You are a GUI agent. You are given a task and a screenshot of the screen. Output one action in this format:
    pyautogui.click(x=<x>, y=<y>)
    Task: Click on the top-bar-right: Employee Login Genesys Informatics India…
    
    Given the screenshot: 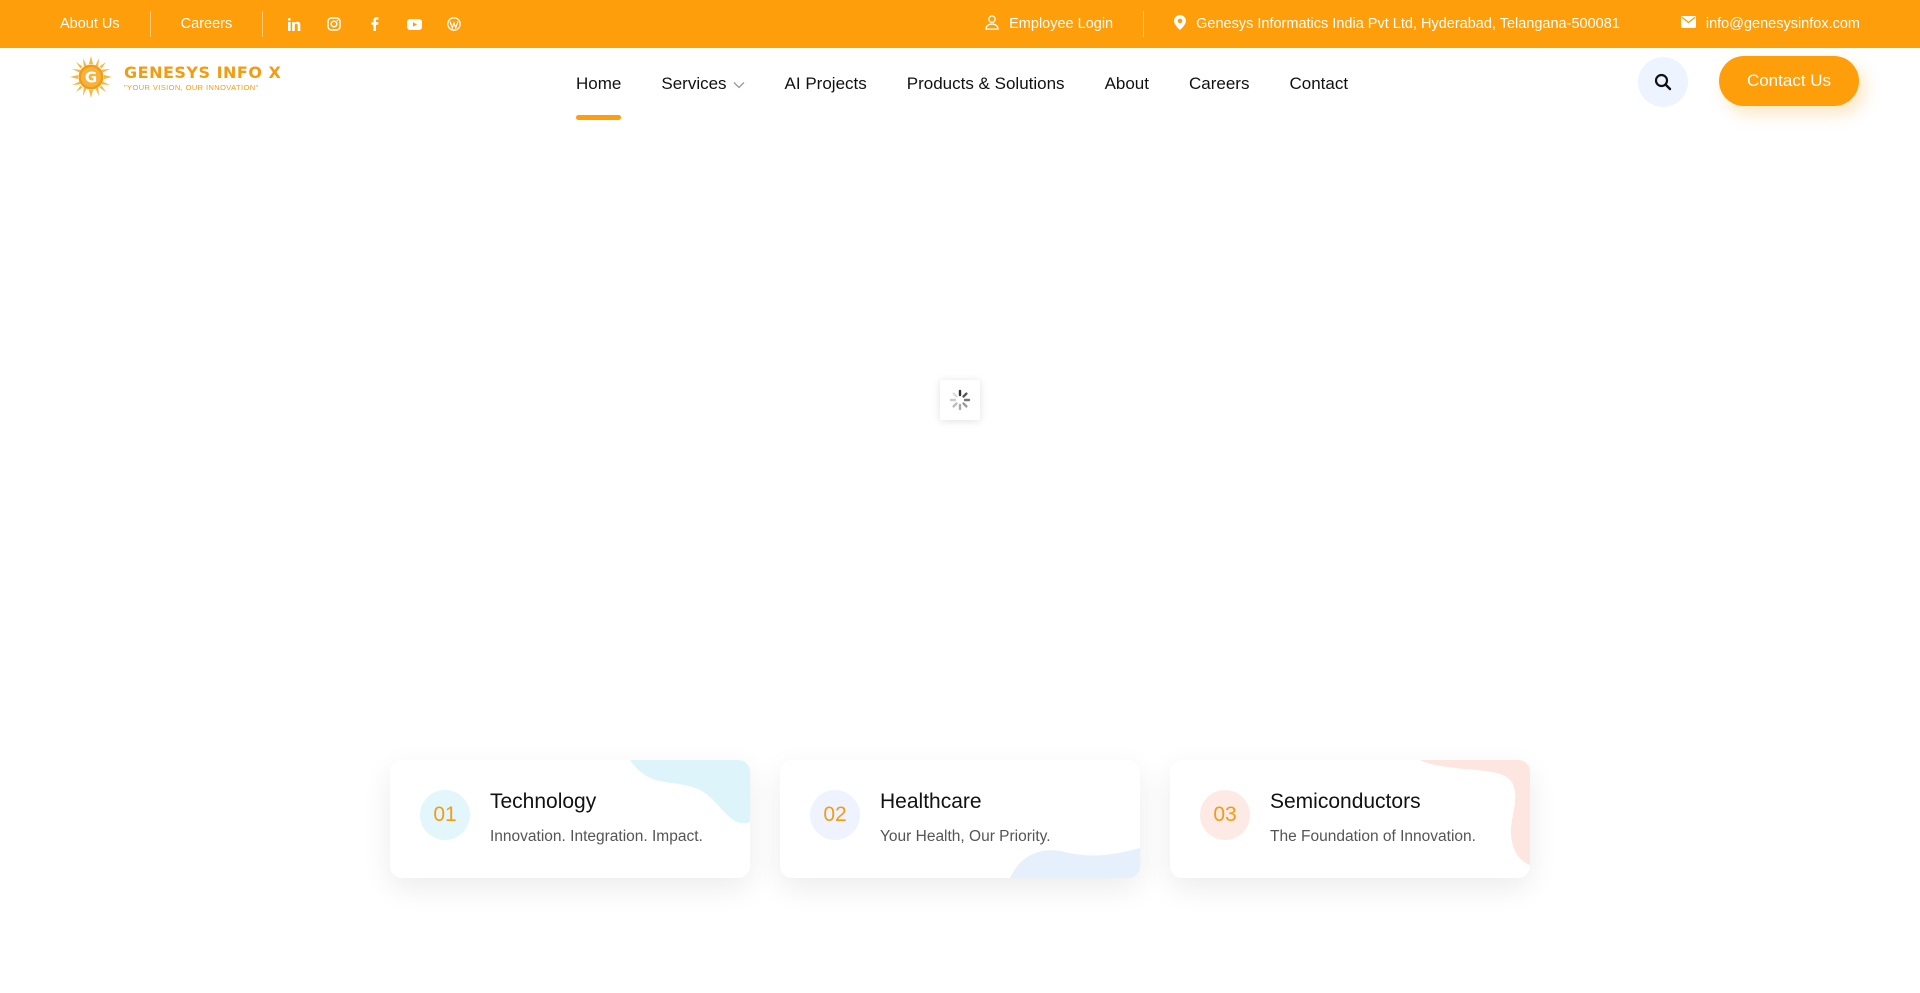 What is the action you would take?
    pyautogui.click(x=1422, y=24)
    